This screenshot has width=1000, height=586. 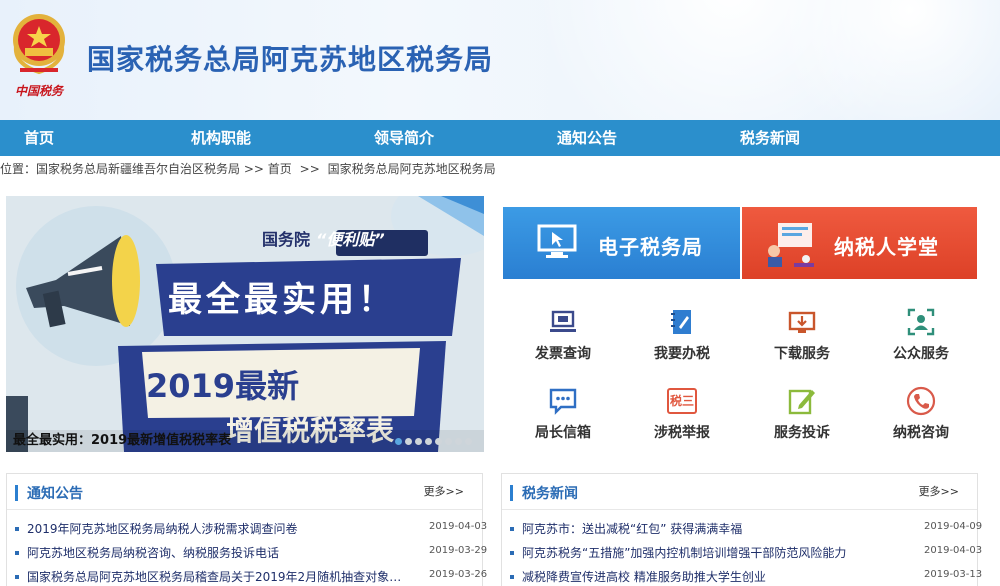 What do you see at coordinates (244, 492) in the screenshot?
I see `notices-header: 通知公告 更多>>` at bounding box center [244, 492].